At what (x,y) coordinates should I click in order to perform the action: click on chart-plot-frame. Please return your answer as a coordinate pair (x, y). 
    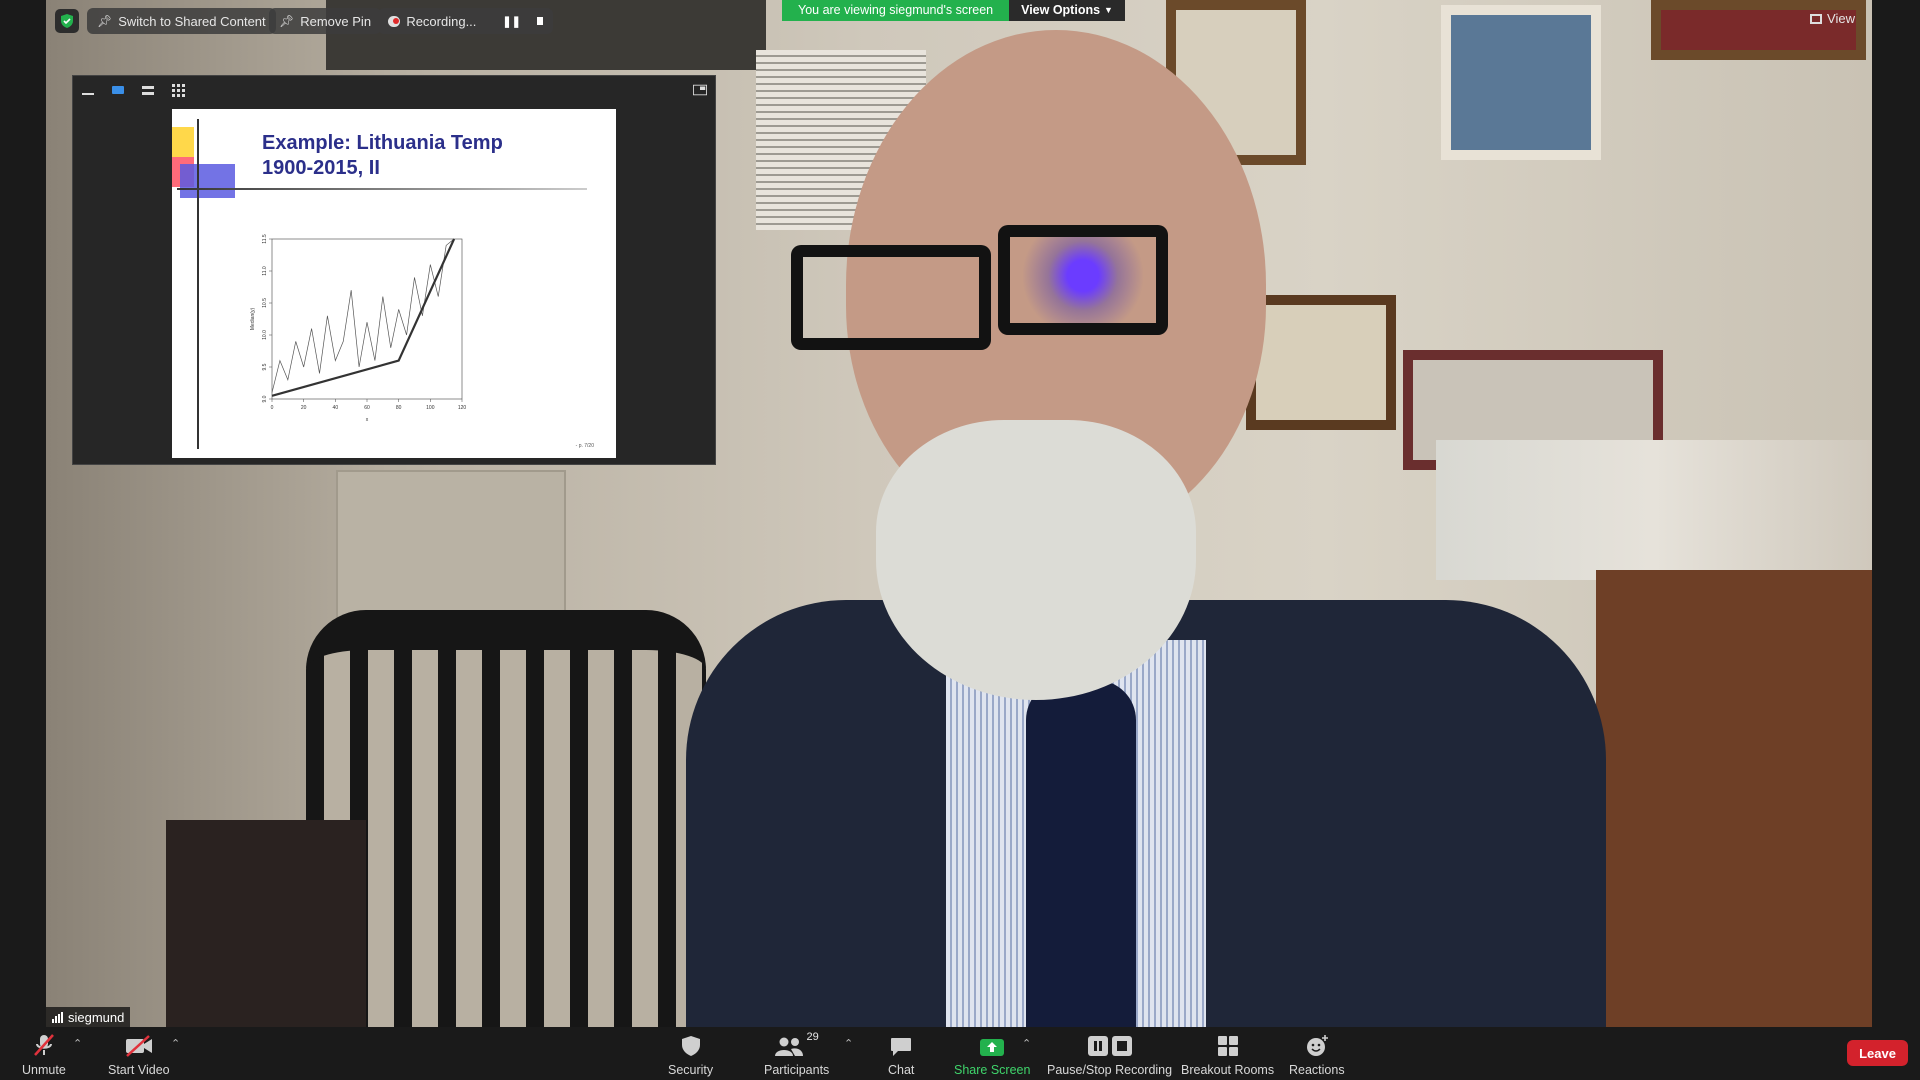
    Looking at the image, I should click on (367, 319).